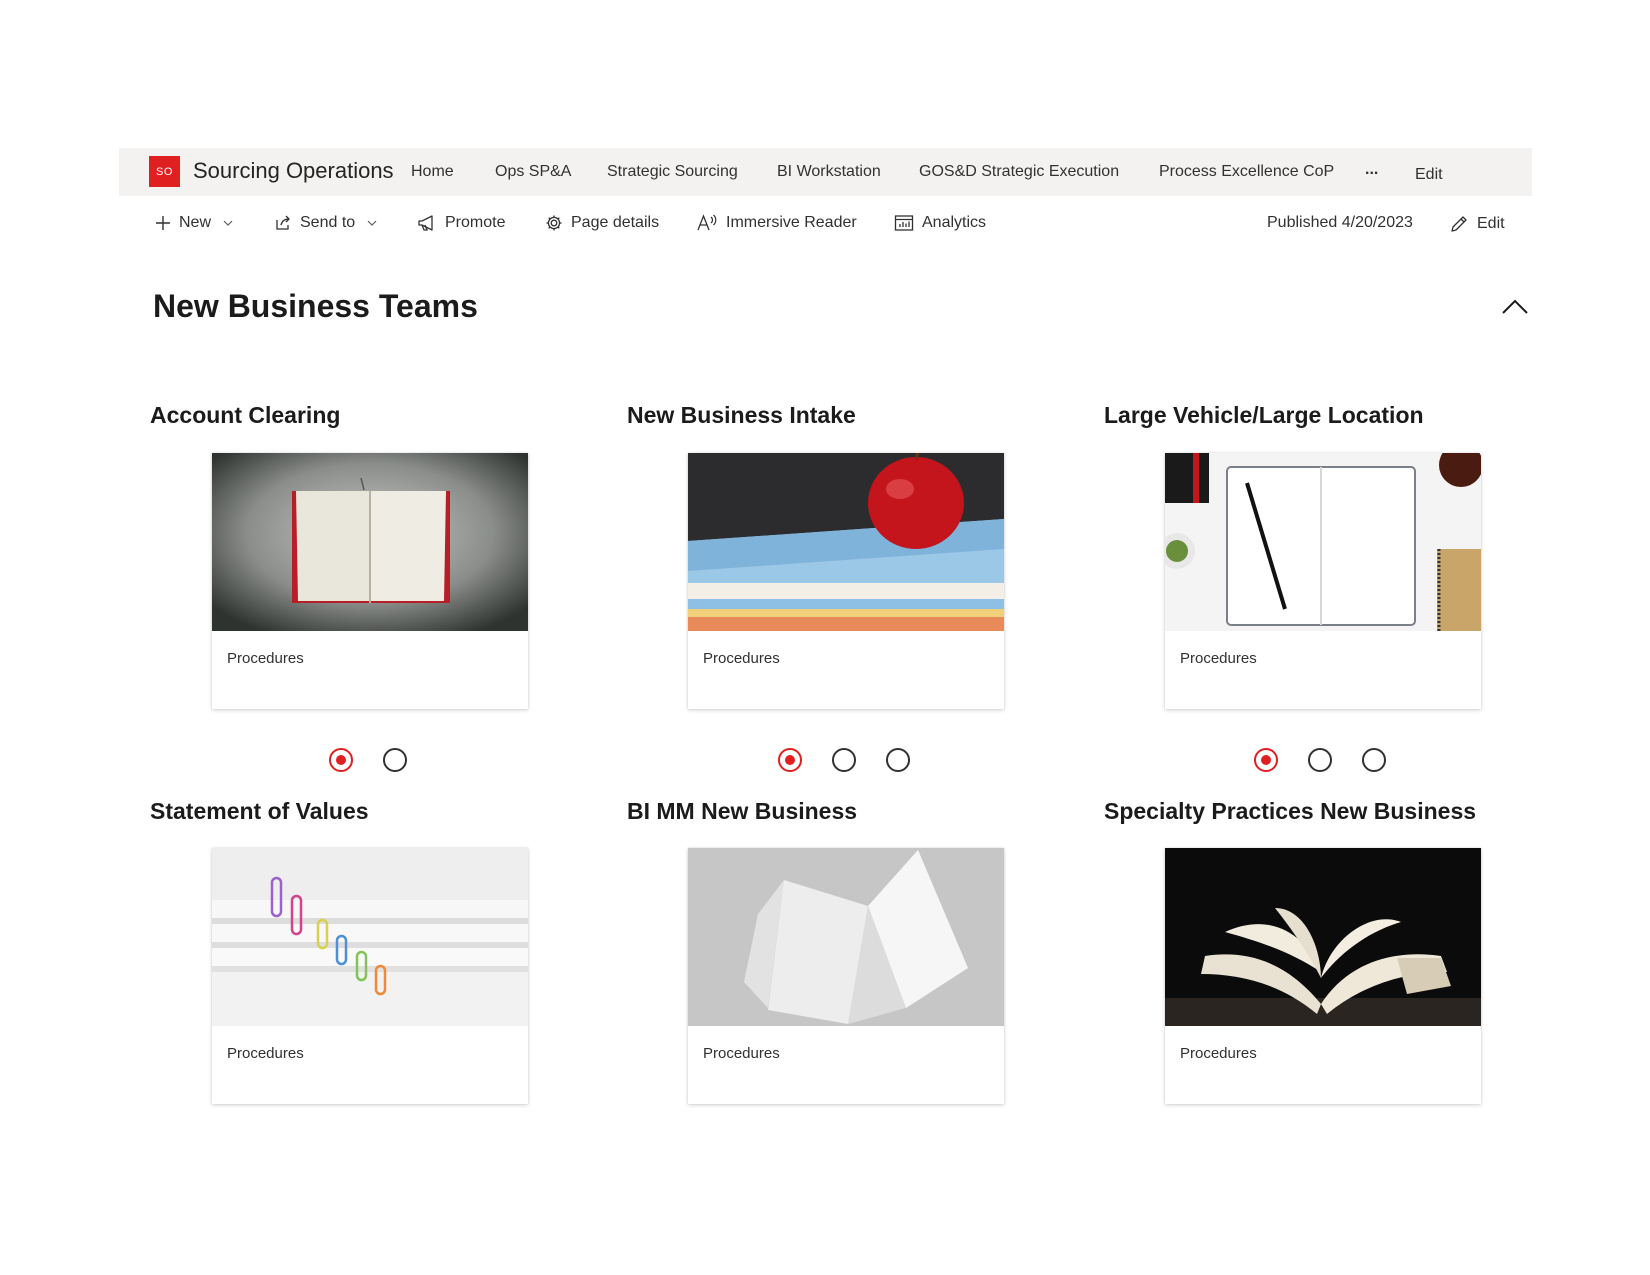  What do you see at coordinates (829, 172) in the screenshot?
I see `nav-item-bi-workstation: BI Workstation` at bounding box center [829, 172].